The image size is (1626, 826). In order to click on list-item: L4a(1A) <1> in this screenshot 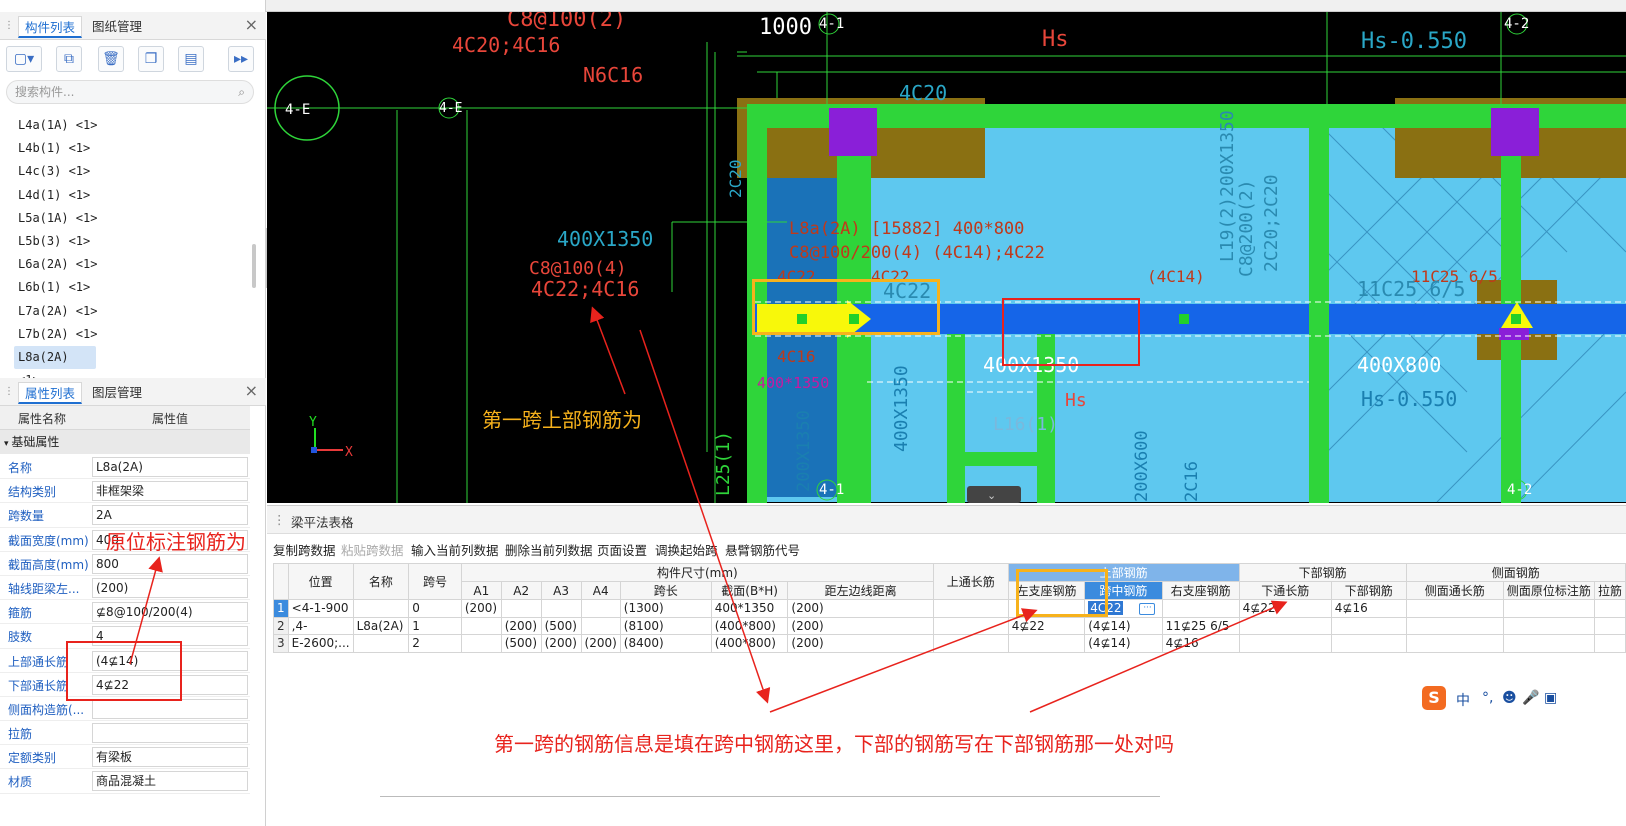, I will do `click(125, 125)`.